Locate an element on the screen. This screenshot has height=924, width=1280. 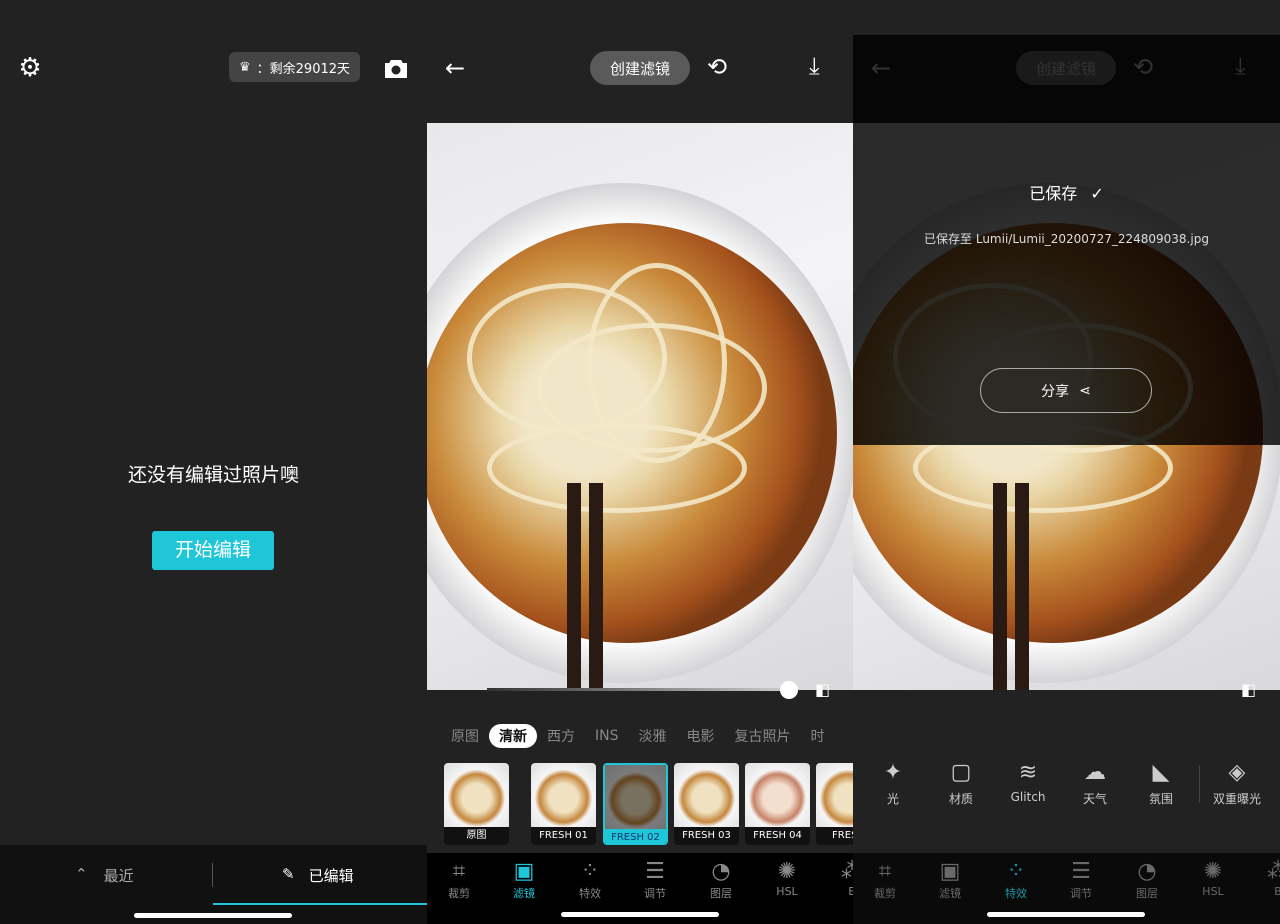
pencil-icon: ✎ is located at coordinates (288, 874).